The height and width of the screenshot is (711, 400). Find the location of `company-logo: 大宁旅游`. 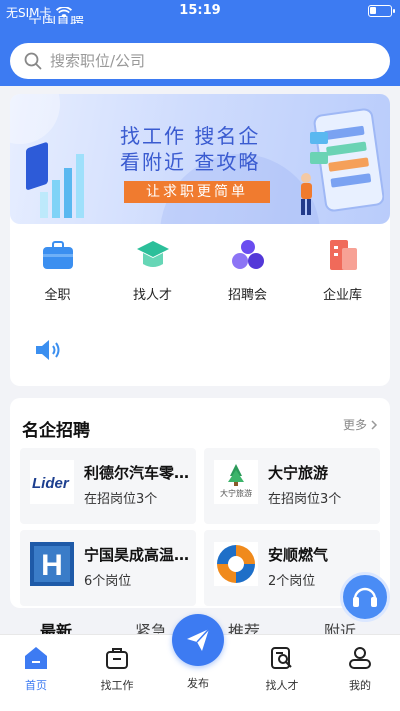

company-logo: 大宁旅游 is located at coordinates (236, 482).